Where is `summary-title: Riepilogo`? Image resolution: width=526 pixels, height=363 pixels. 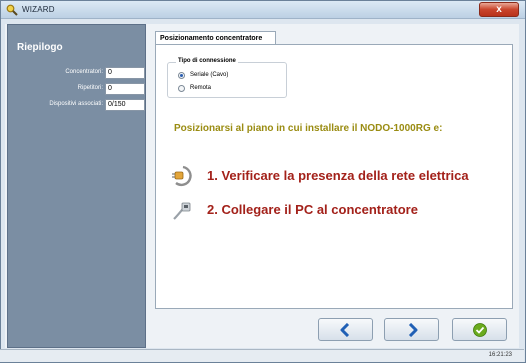
summary-title: Riepilogo is located at coordinates (40, 47).